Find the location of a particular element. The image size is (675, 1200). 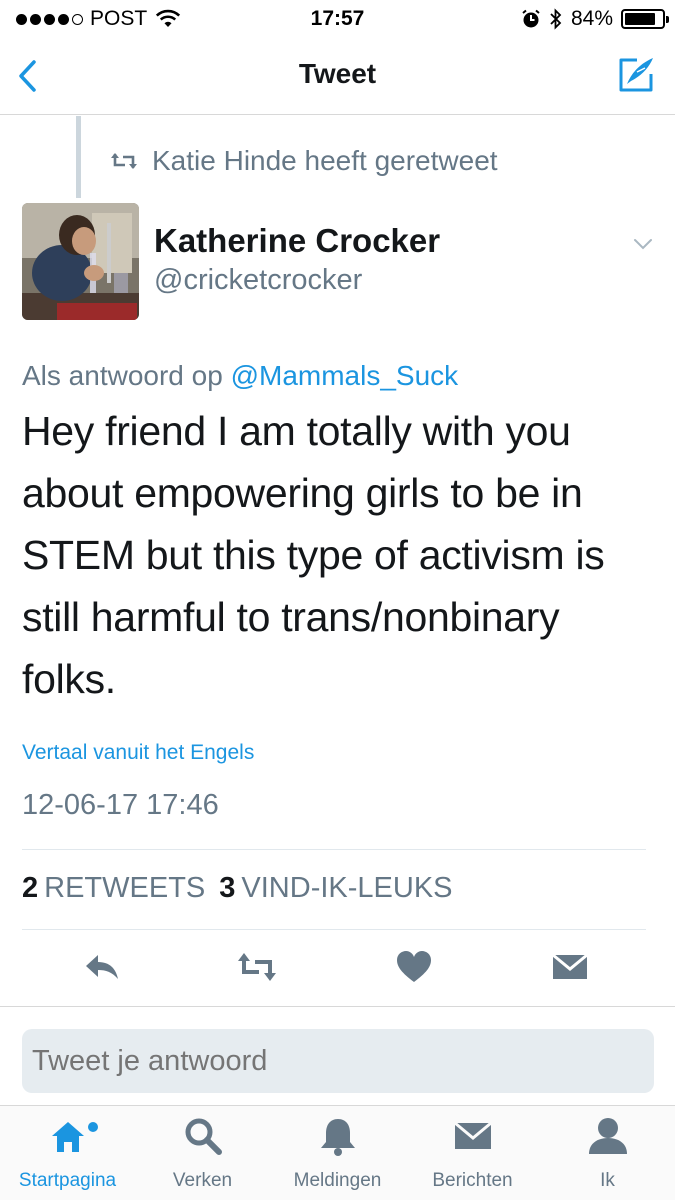

translate-link: Vertaal vanuit het Engels is located at coordinates (138, 753).